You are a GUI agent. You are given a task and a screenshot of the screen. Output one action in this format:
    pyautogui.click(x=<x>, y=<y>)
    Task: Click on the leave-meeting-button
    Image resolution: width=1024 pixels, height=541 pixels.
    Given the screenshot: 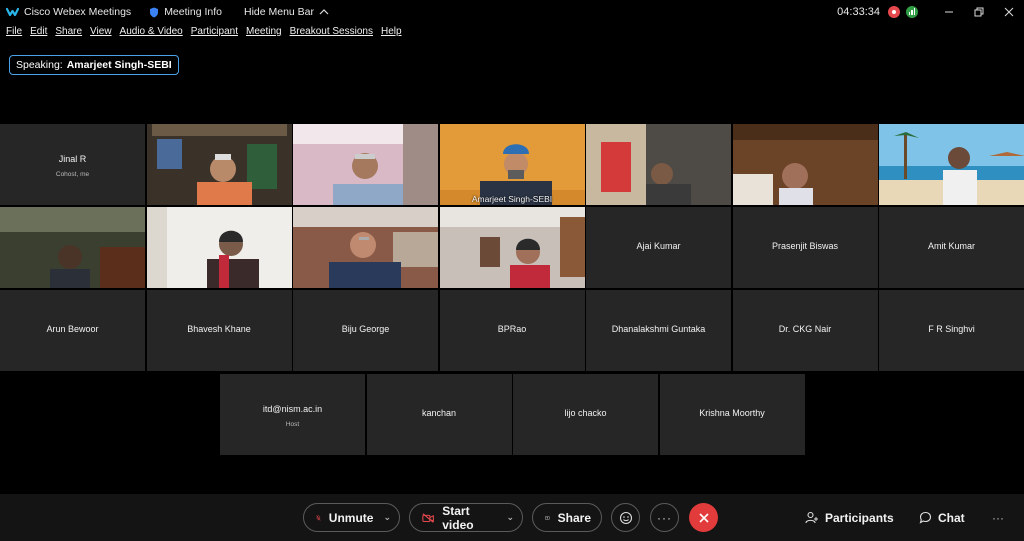 What is the action you would take?
    pyautogui.click(x=703, y=517)
    